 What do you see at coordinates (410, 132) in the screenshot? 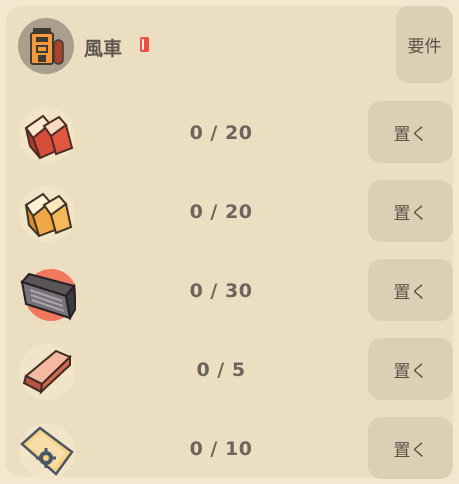
I see `place-button-red-crystal: 置く` at bounding box center [410, 132].